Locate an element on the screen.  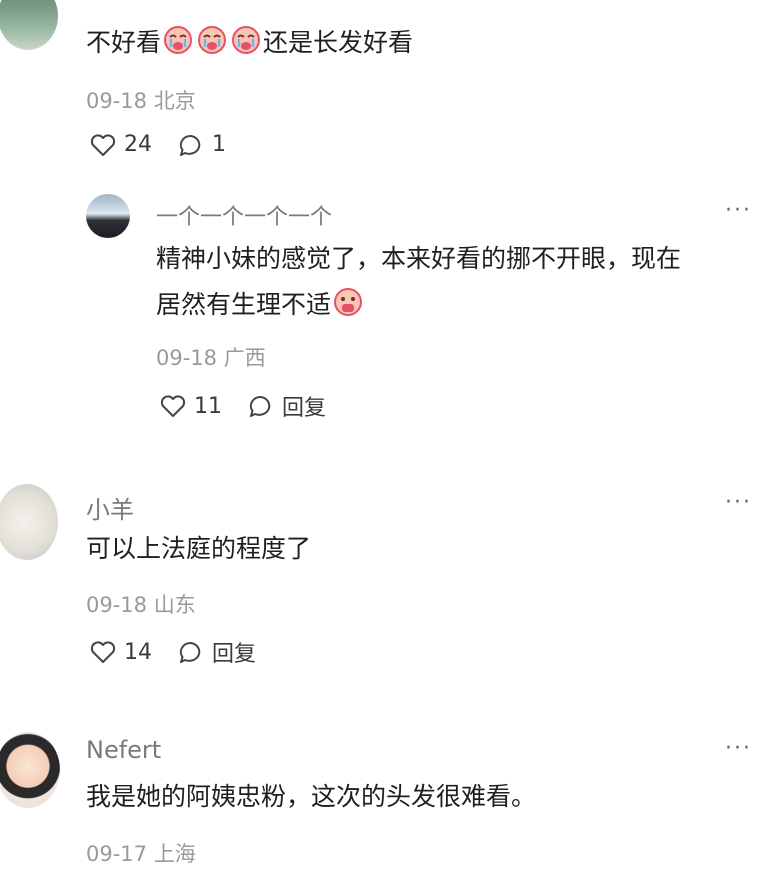
comment-meta: 09-17 上海 is located at coordinates (141, 853).